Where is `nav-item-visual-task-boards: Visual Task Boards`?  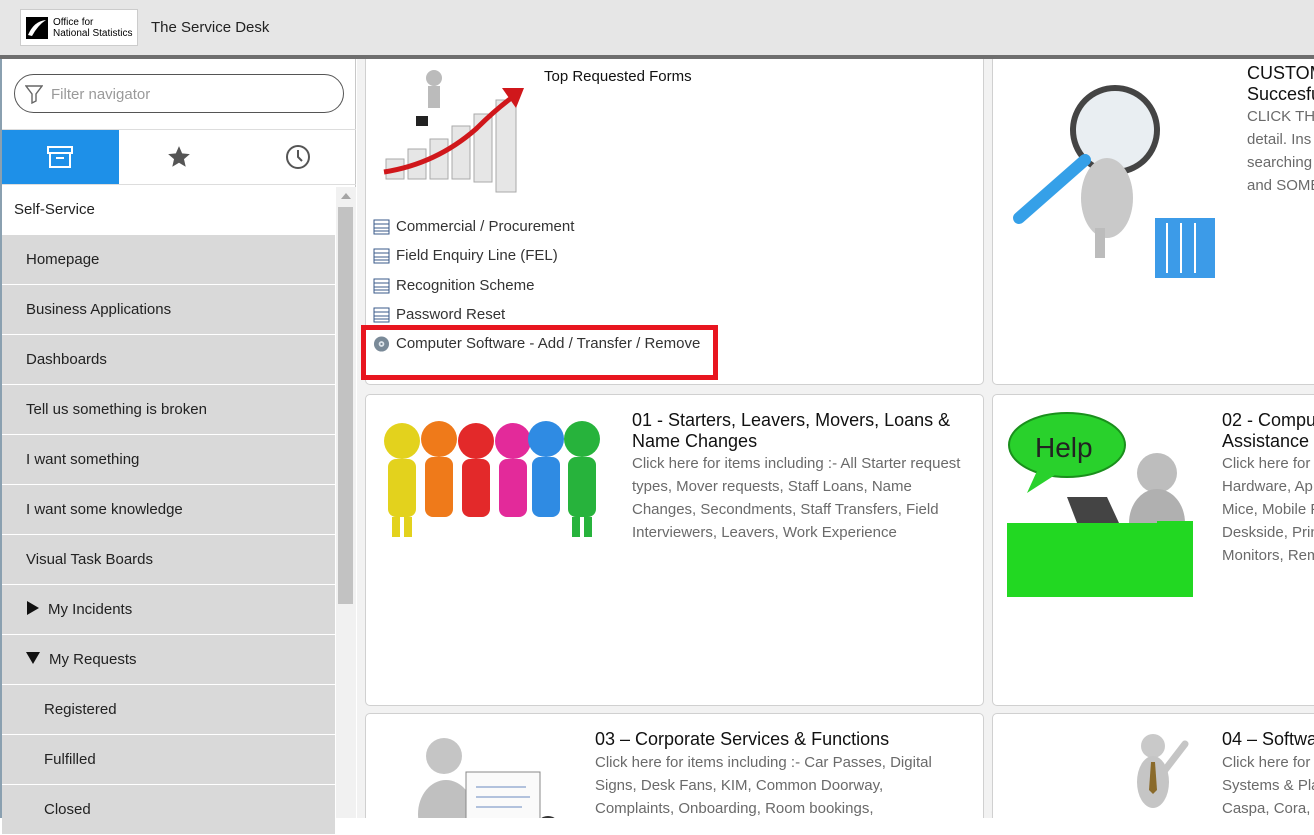
nav-item-visual-task-boards: Visual Task Boards is located at coordinates (168, 560).